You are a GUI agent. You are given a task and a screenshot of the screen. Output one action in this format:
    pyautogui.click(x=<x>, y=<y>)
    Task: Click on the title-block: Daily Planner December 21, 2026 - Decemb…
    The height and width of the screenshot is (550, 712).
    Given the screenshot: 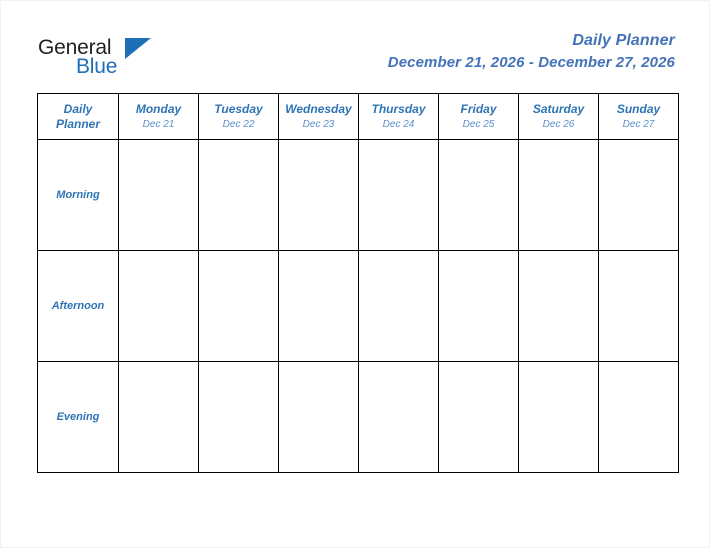 What is the action you would take?
    pyautogui.click(x=531, y=52)
    